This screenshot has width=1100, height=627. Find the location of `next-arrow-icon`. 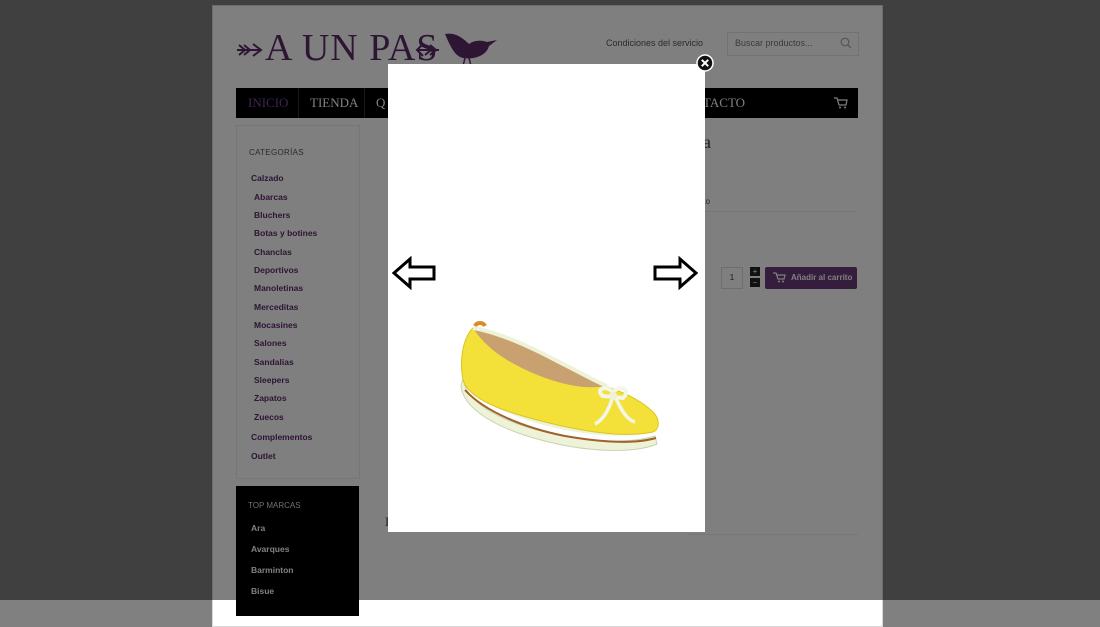

next-arrow-icon is located at coordinates (675, 273).